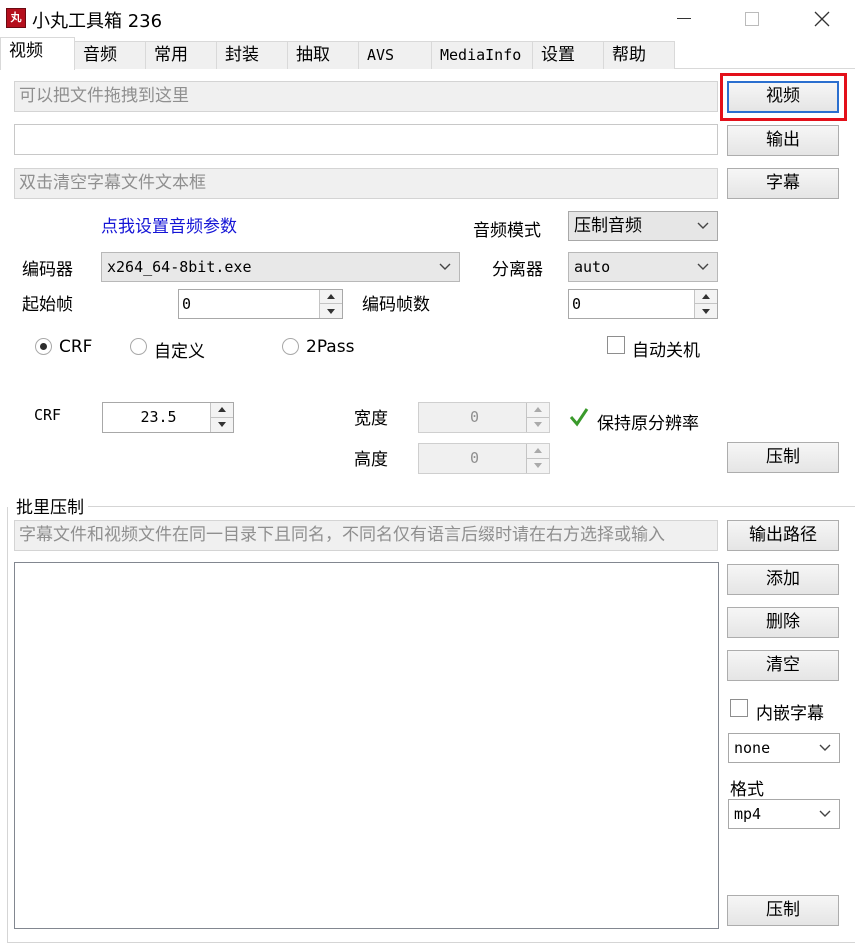  What do you see at coordinates (784, 748) in the screenshot?
I see `subtitle-lang-select: none` at bounding box center [784, 748].